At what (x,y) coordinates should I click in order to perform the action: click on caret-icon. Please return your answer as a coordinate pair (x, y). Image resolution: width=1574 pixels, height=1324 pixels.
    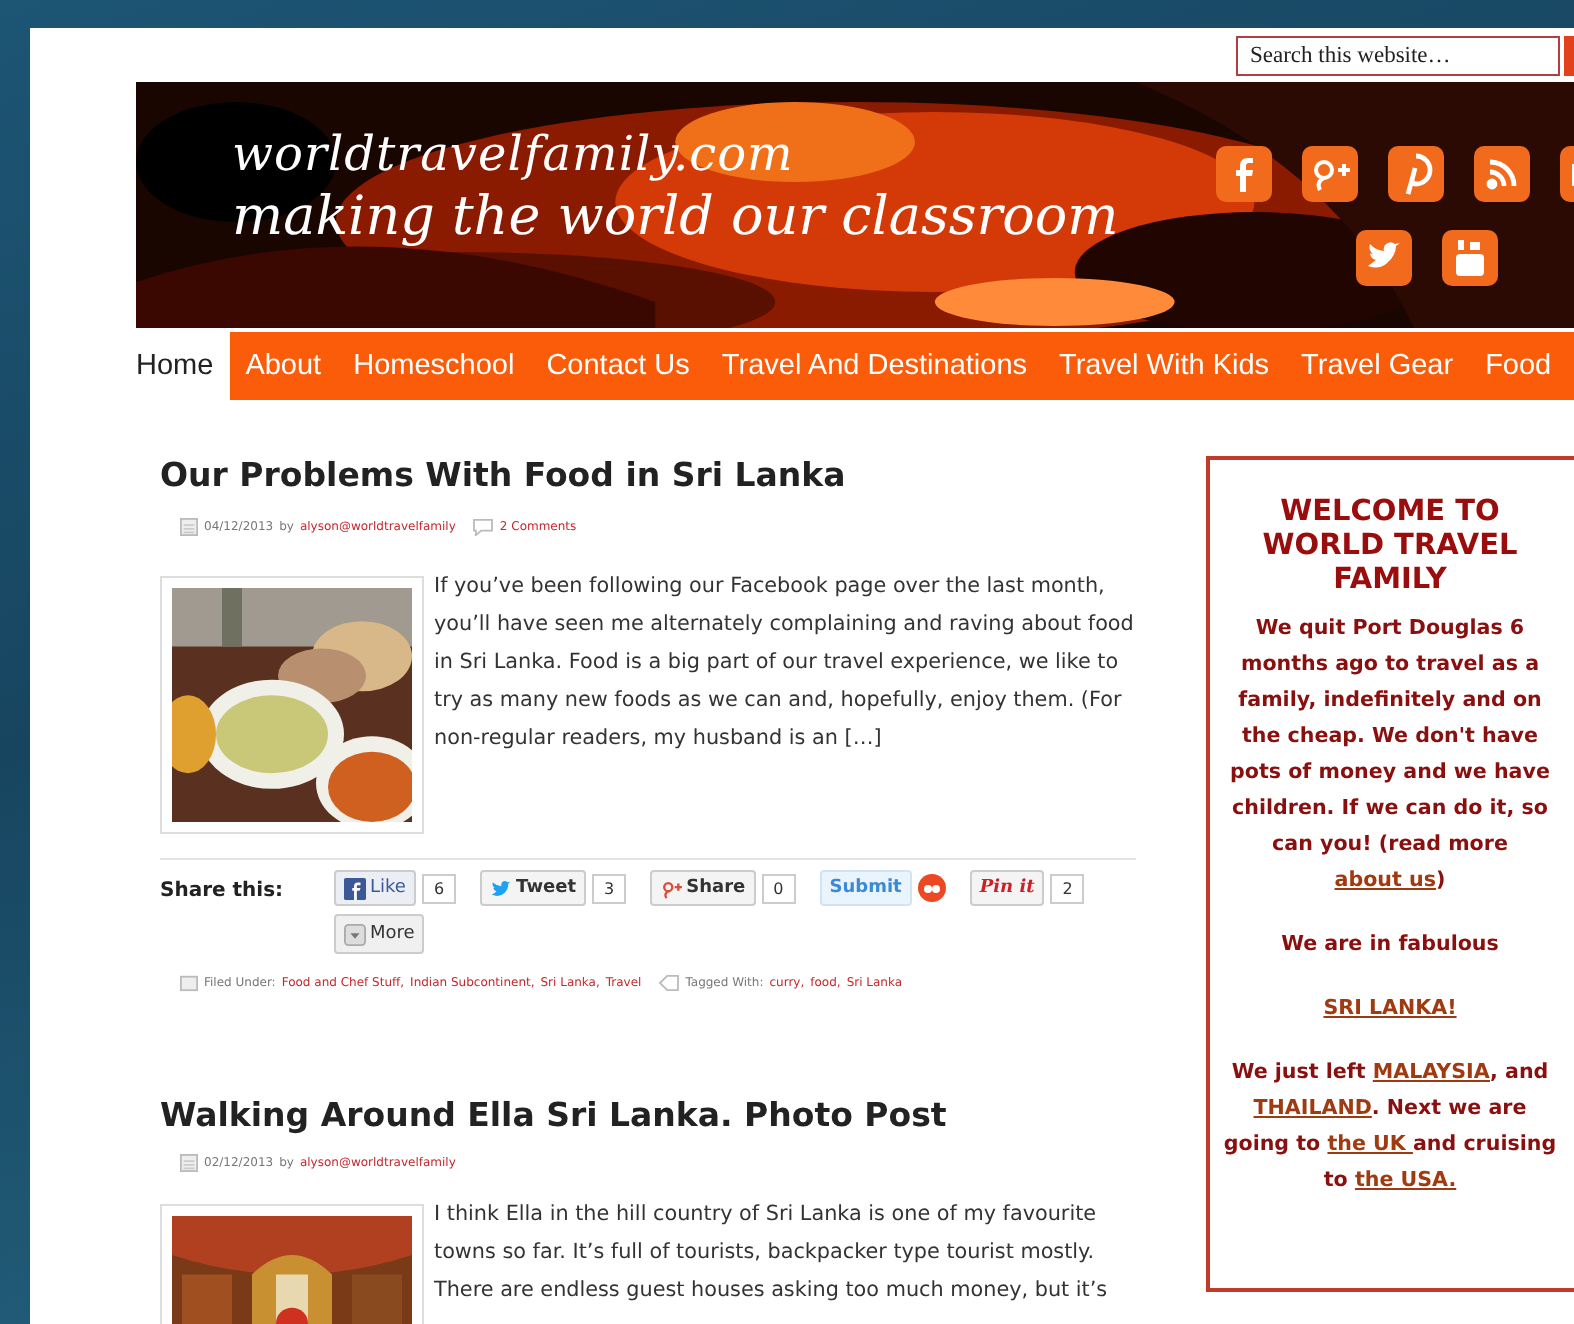
    Looking at the image, I should click on (355, 934).